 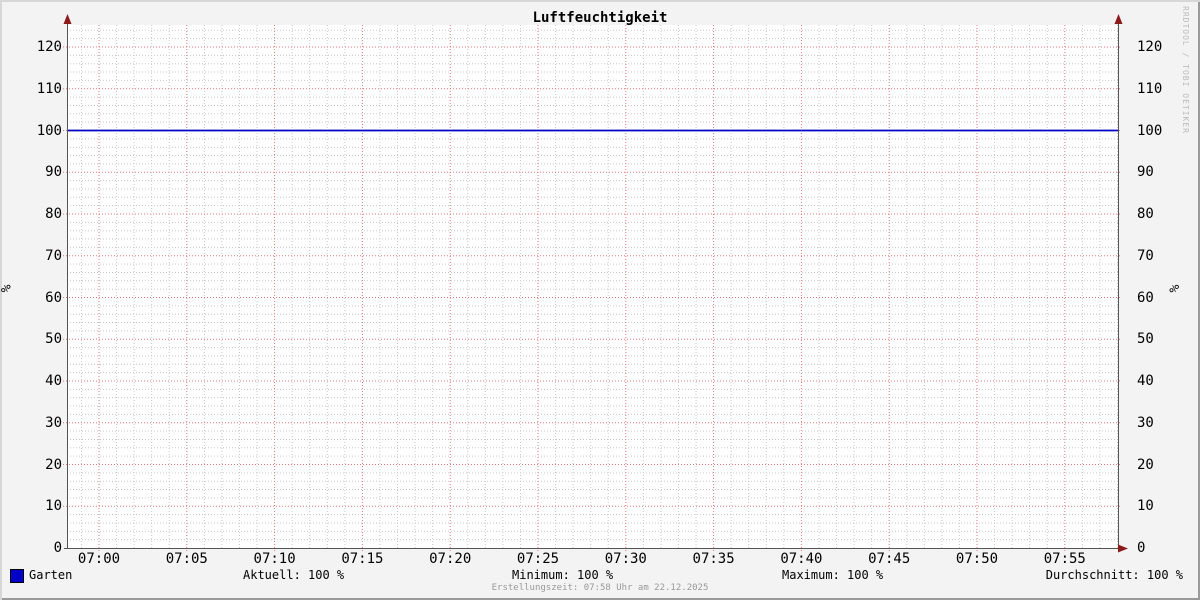 I want to click on y-tick-label-right: 50, so click(x=1145, y=339).